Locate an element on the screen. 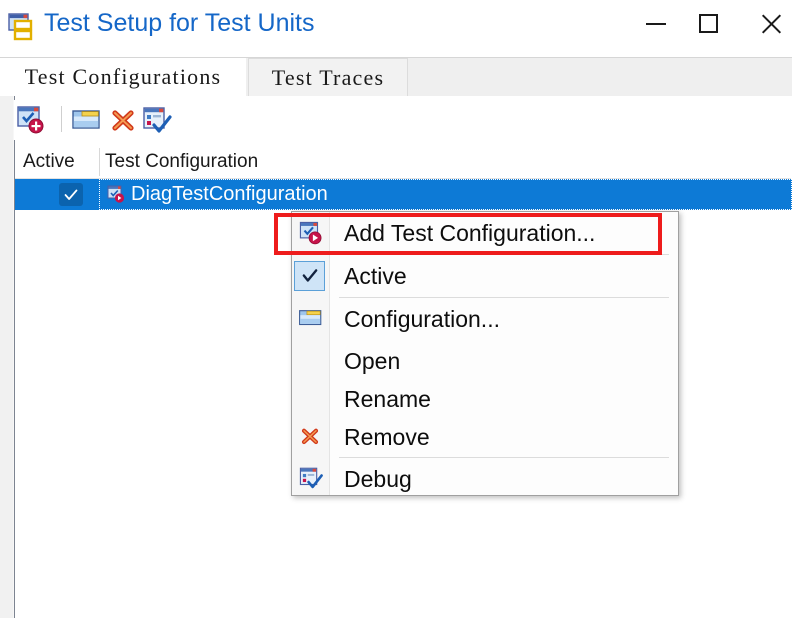 This screenshot has height=618, width=792. menu-item-debug: Debug is located at coordinates (485, 479).